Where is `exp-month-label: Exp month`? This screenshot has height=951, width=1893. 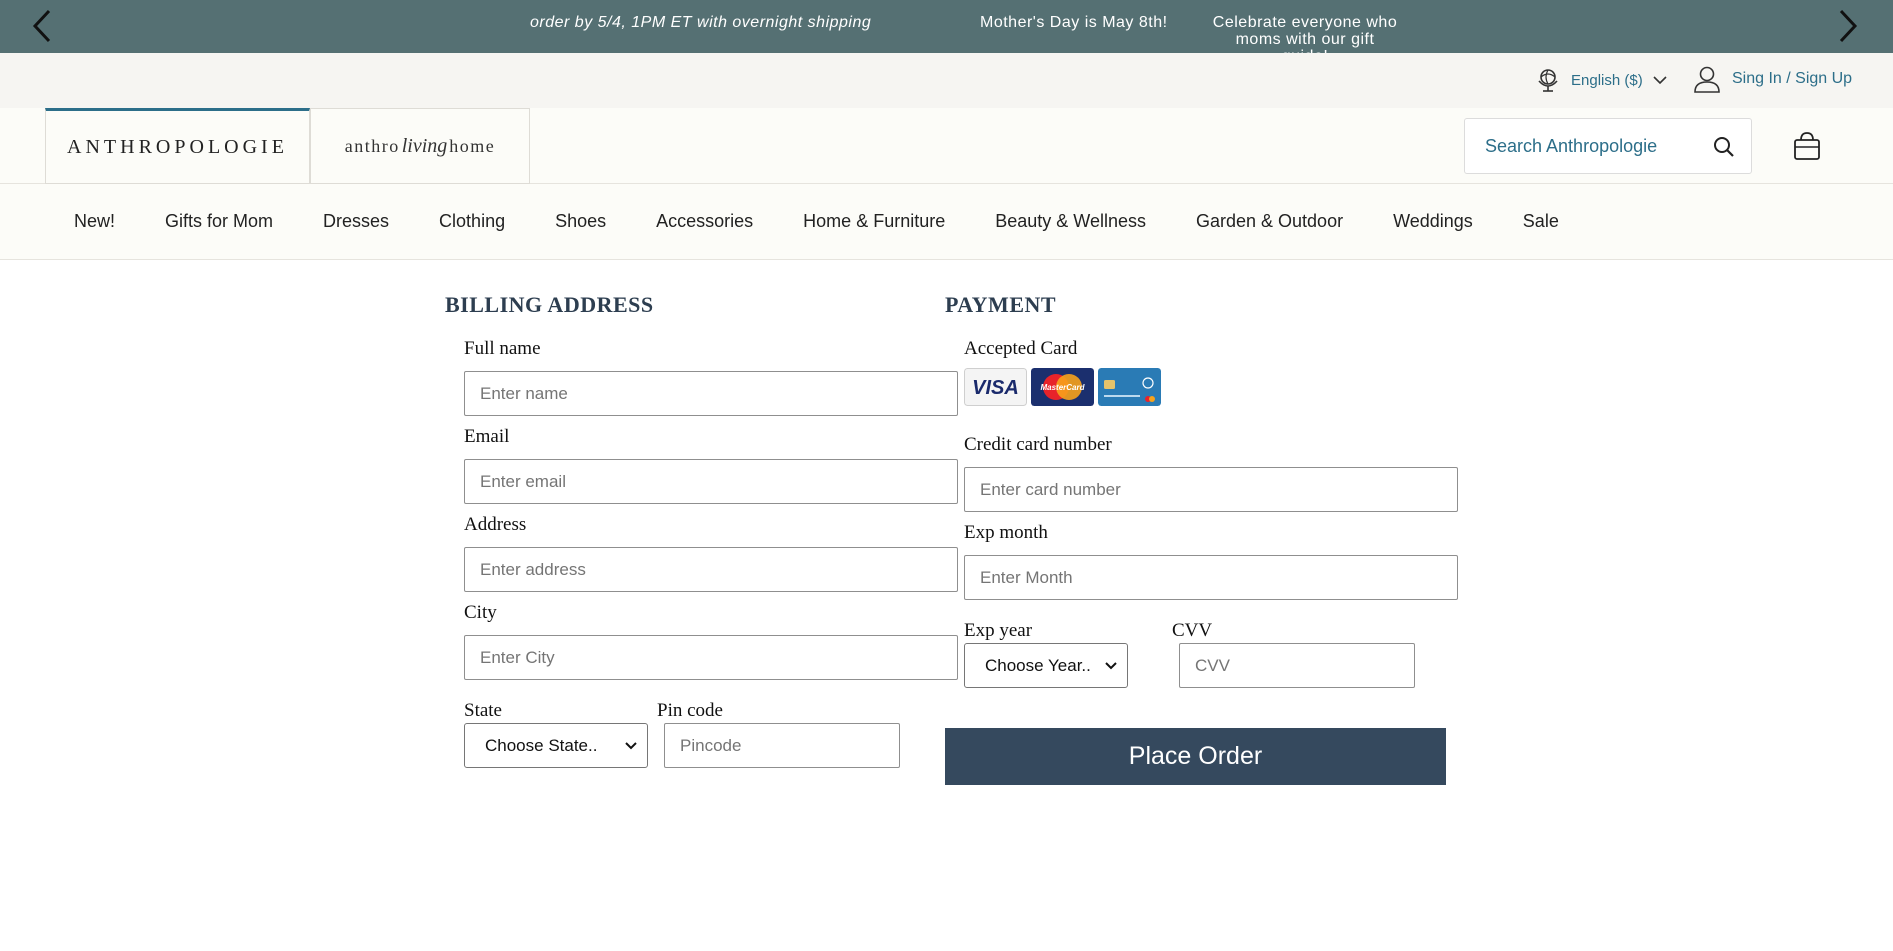 exp-month-label: Exp month is located at coordinates (1006, 532).